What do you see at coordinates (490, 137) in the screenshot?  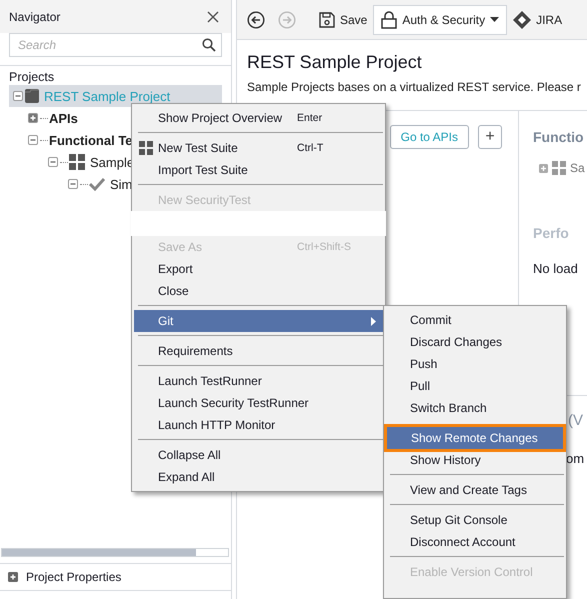 I see `add-button: +` at bounding box center [490, 137].